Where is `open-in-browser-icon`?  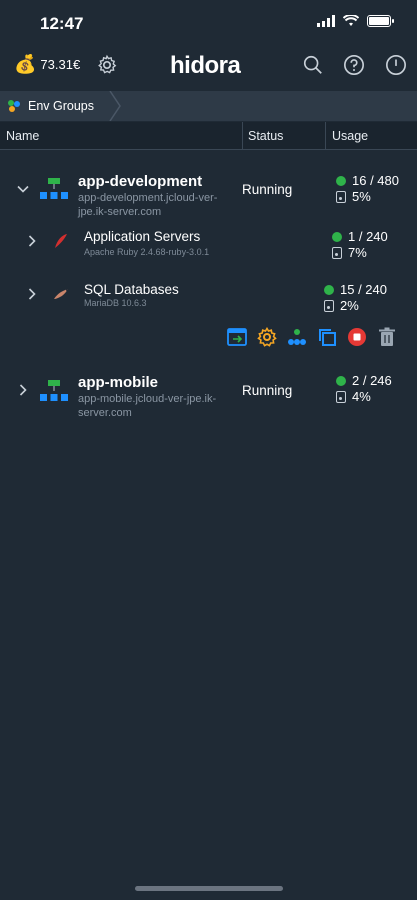 open-in-browser-icon is located at coordinates (237, 337).